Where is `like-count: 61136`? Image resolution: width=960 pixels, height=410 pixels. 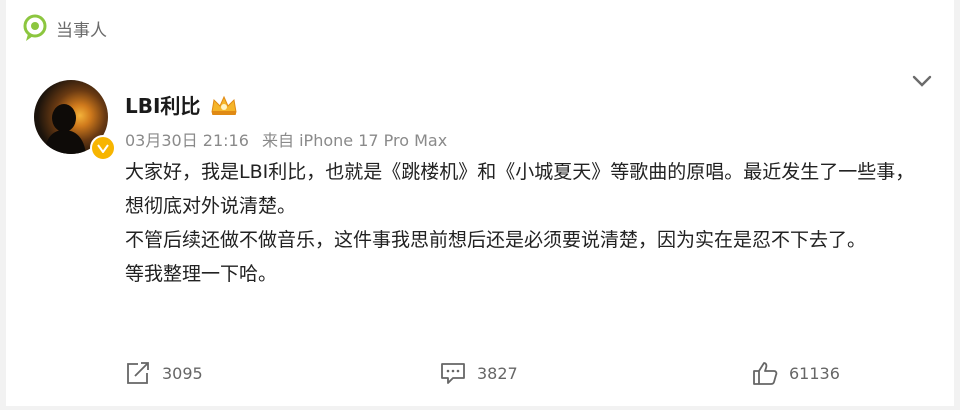 like-count: 61136 is located at coordinates (814, 373).